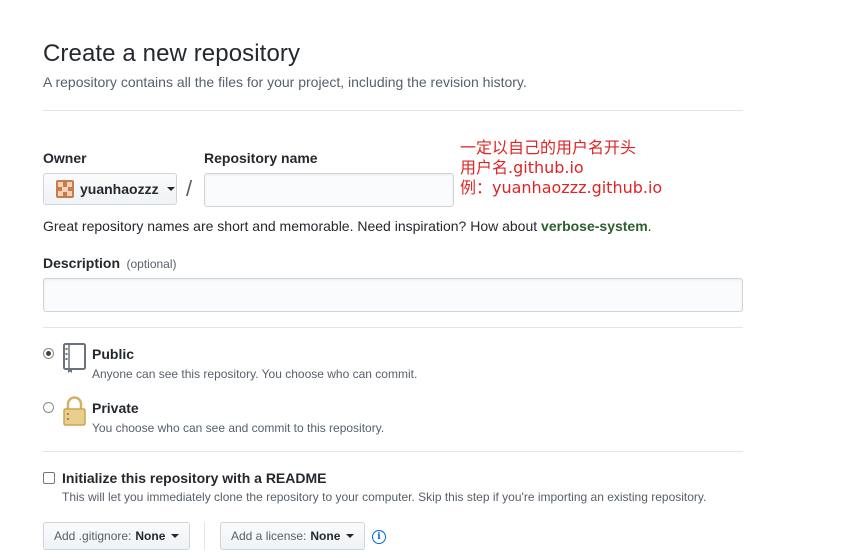 The width and height of the screenshot is (858, 558). Describe the element at coordinates (269, 536) in the screenshot. I see `license-label: Add a license:` at that location.